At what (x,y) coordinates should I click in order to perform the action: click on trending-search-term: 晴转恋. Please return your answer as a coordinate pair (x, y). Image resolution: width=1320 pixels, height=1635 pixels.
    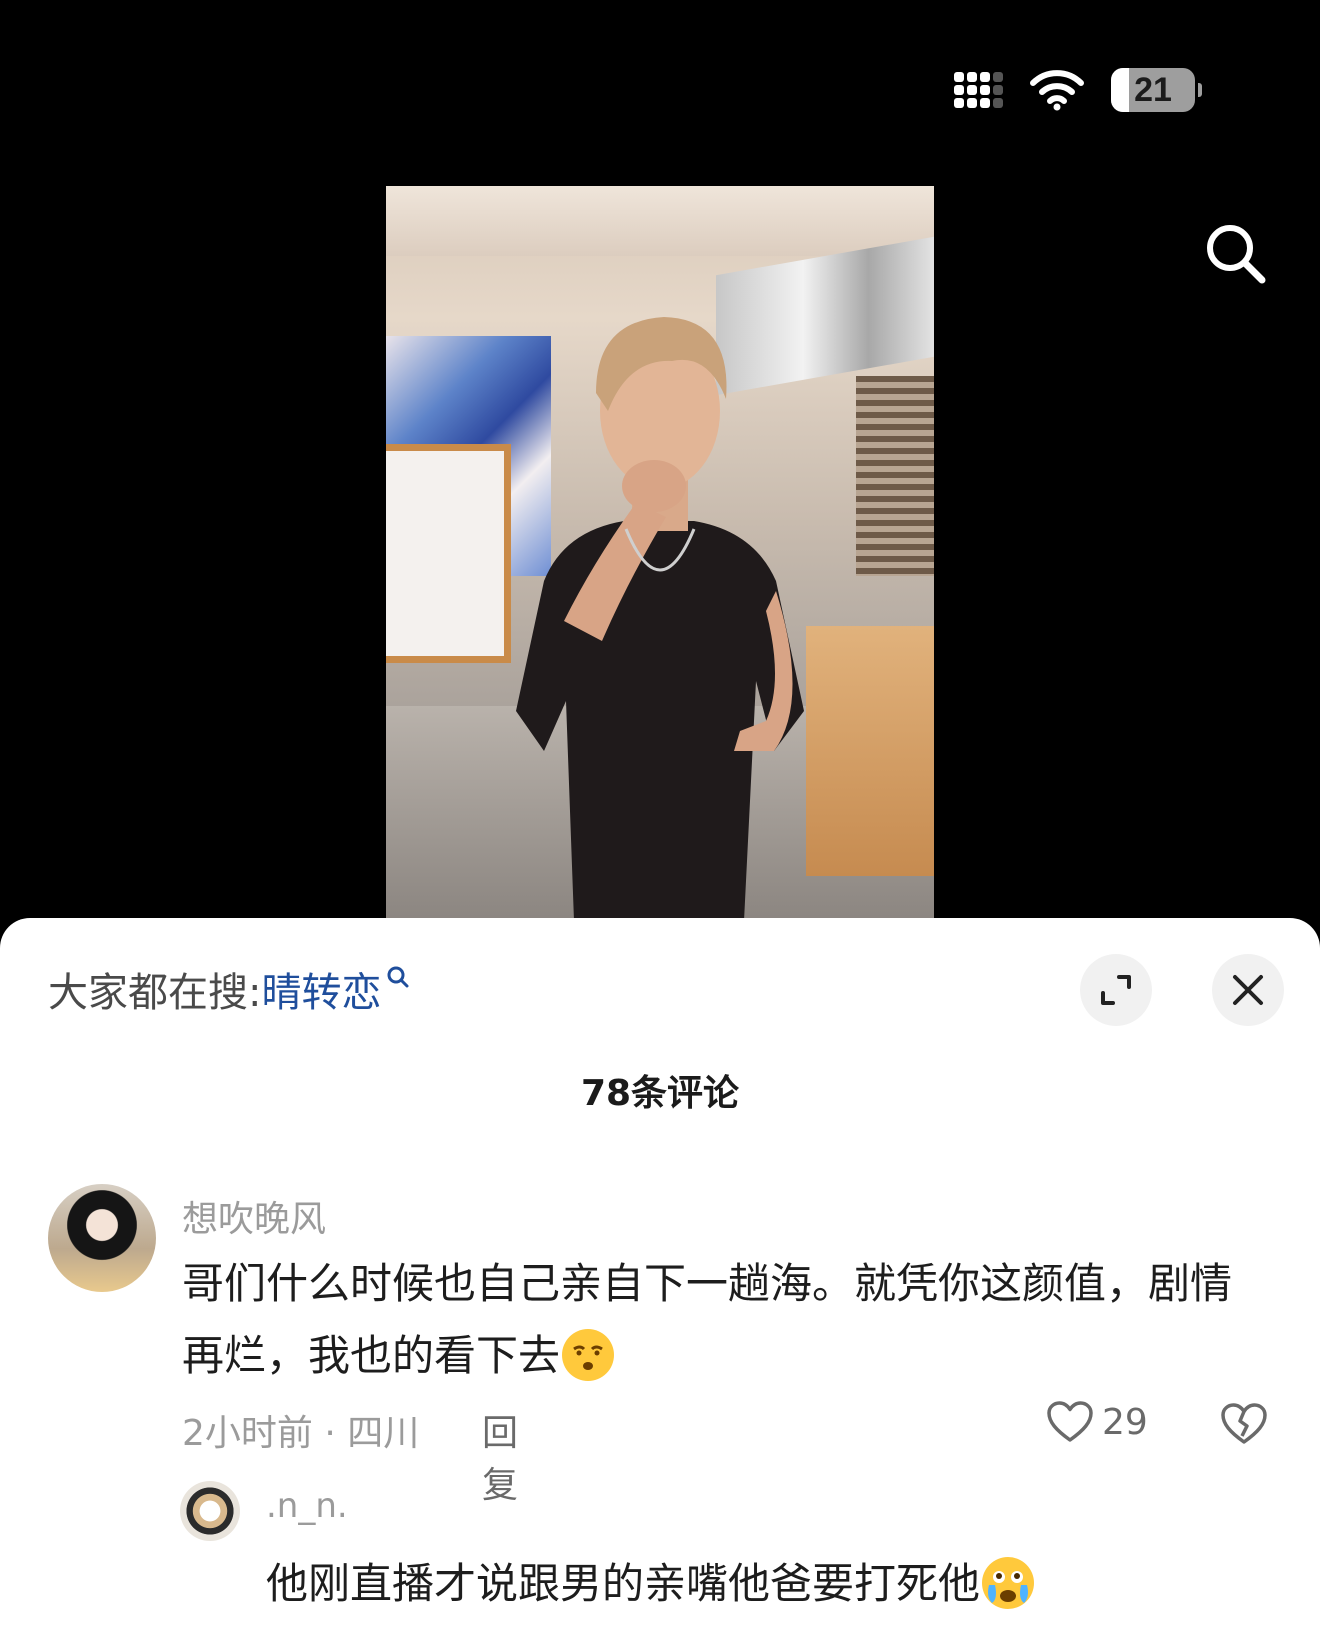
    Looking at the image, I should click on (321, 993).